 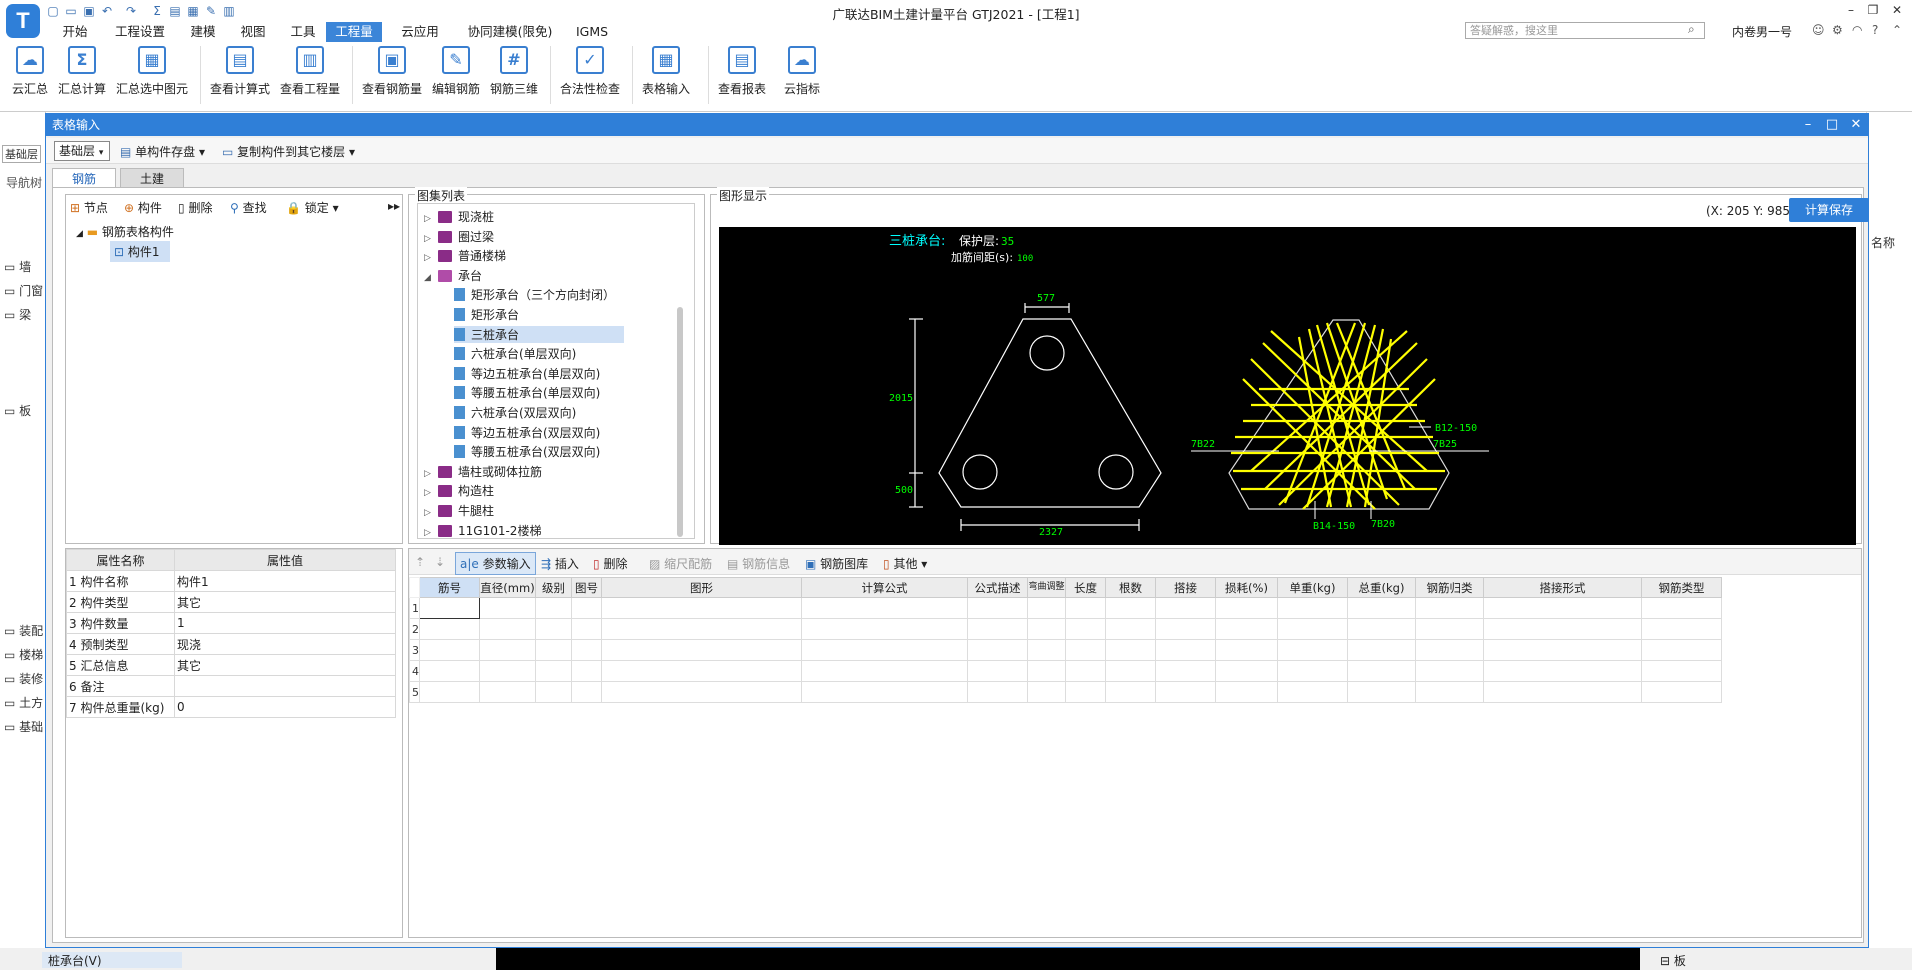 I want to click on tab-quantity: 工程量, so click(x=354, y=32).